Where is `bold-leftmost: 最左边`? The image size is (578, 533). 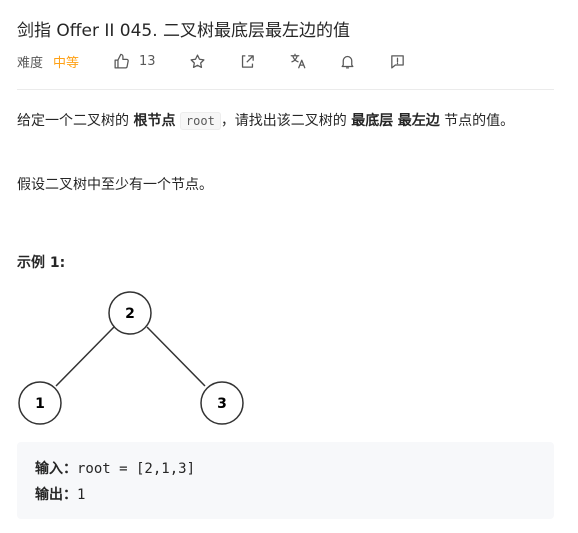 bold-leftmost: 最左边 is located at coordinates (418, 121).